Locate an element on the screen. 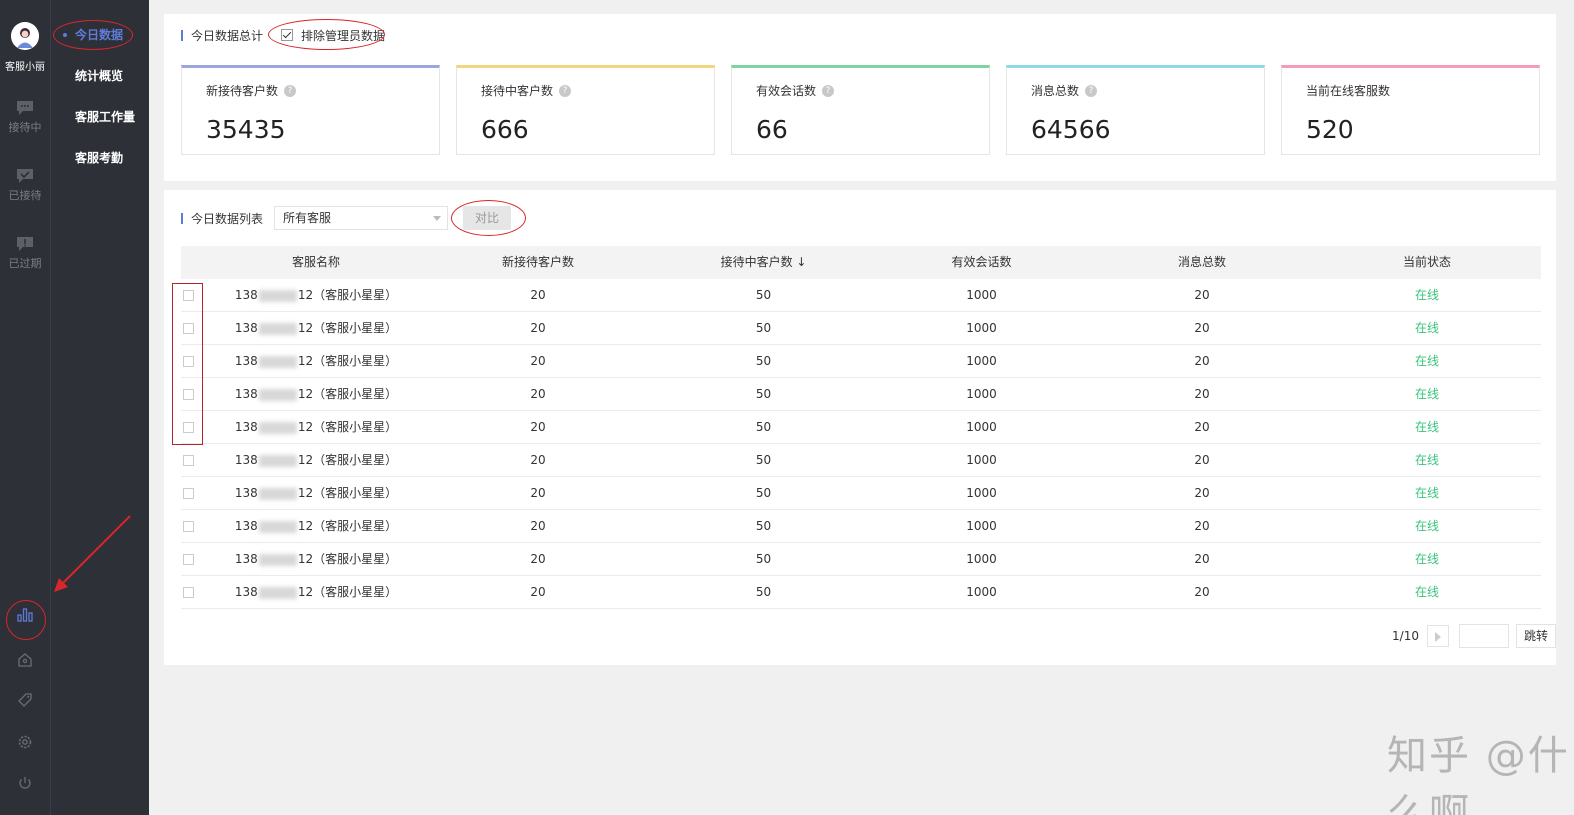  rail-tags is located at coordinates (25, 707).